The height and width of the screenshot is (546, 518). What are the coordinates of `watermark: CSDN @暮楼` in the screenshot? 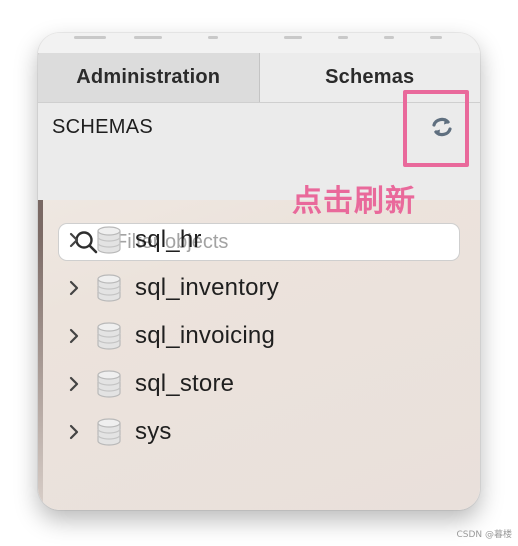 It's located at (484, 535).